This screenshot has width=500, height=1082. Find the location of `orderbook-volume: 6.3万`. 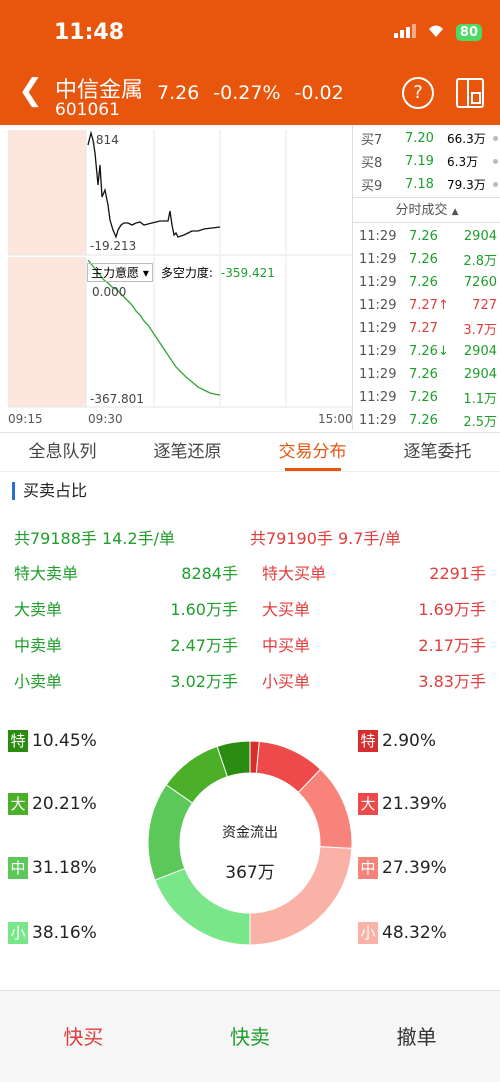

orderbook-volume: 6.3万 is located at coordinates (463, 162).